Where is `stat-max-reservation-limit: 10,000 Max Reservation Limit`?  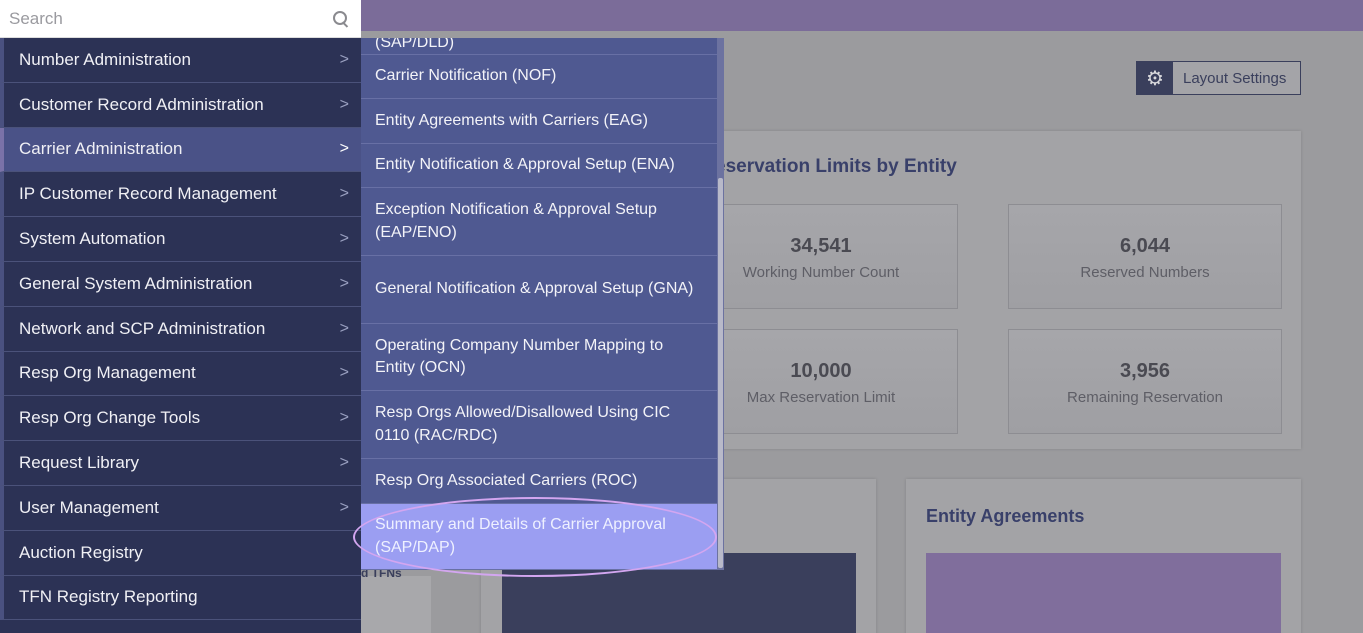
stat-max-reservation-limit: 10,000 Max Reservation Limit is located at coordinates (821, 381).